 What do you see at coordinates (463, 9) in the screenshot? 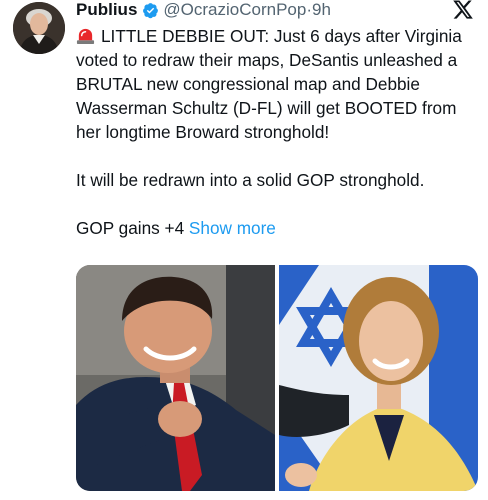
I see `x-logo-icon` at bounding box center [463, 9].